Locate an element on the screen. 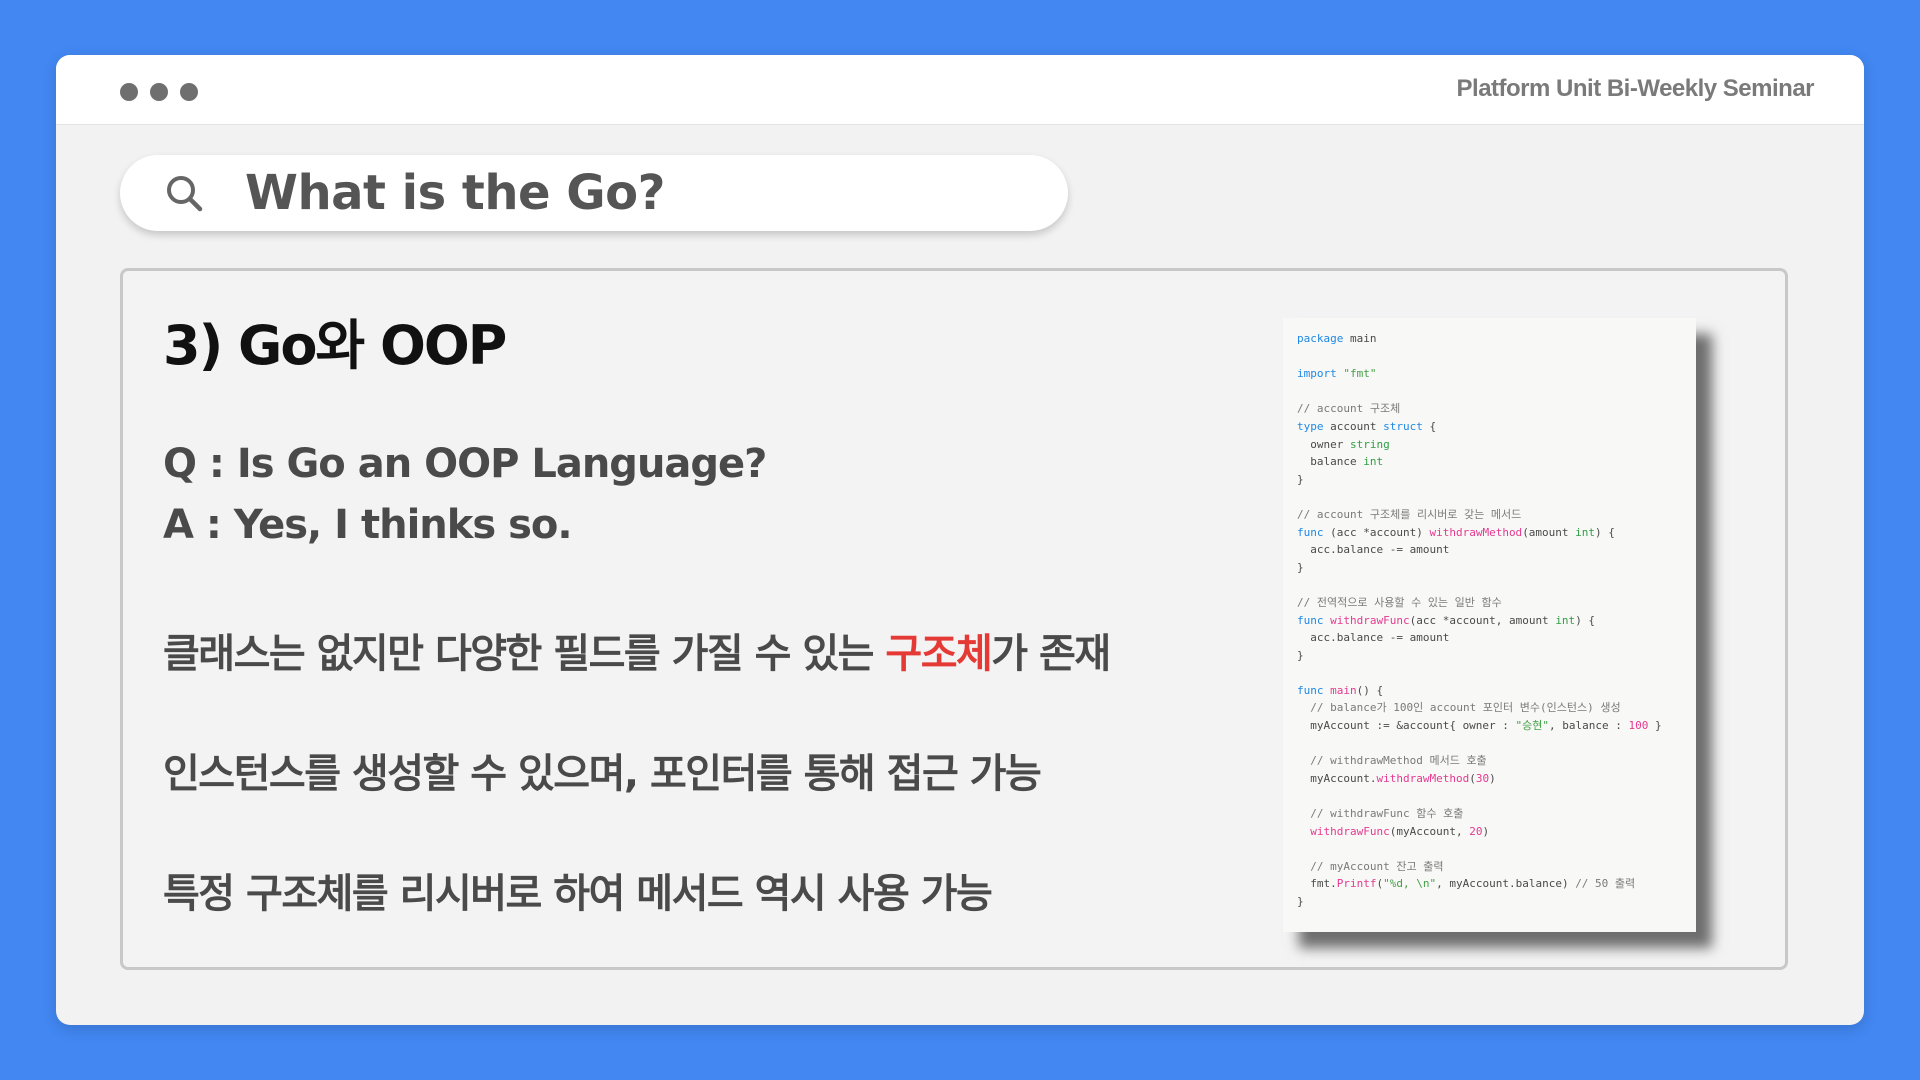 This screenshot has height=1080, width=1920. code-line: // 전역적으로 사용할 수 있는 일반 함수 is located at coordinates (1399, 602).